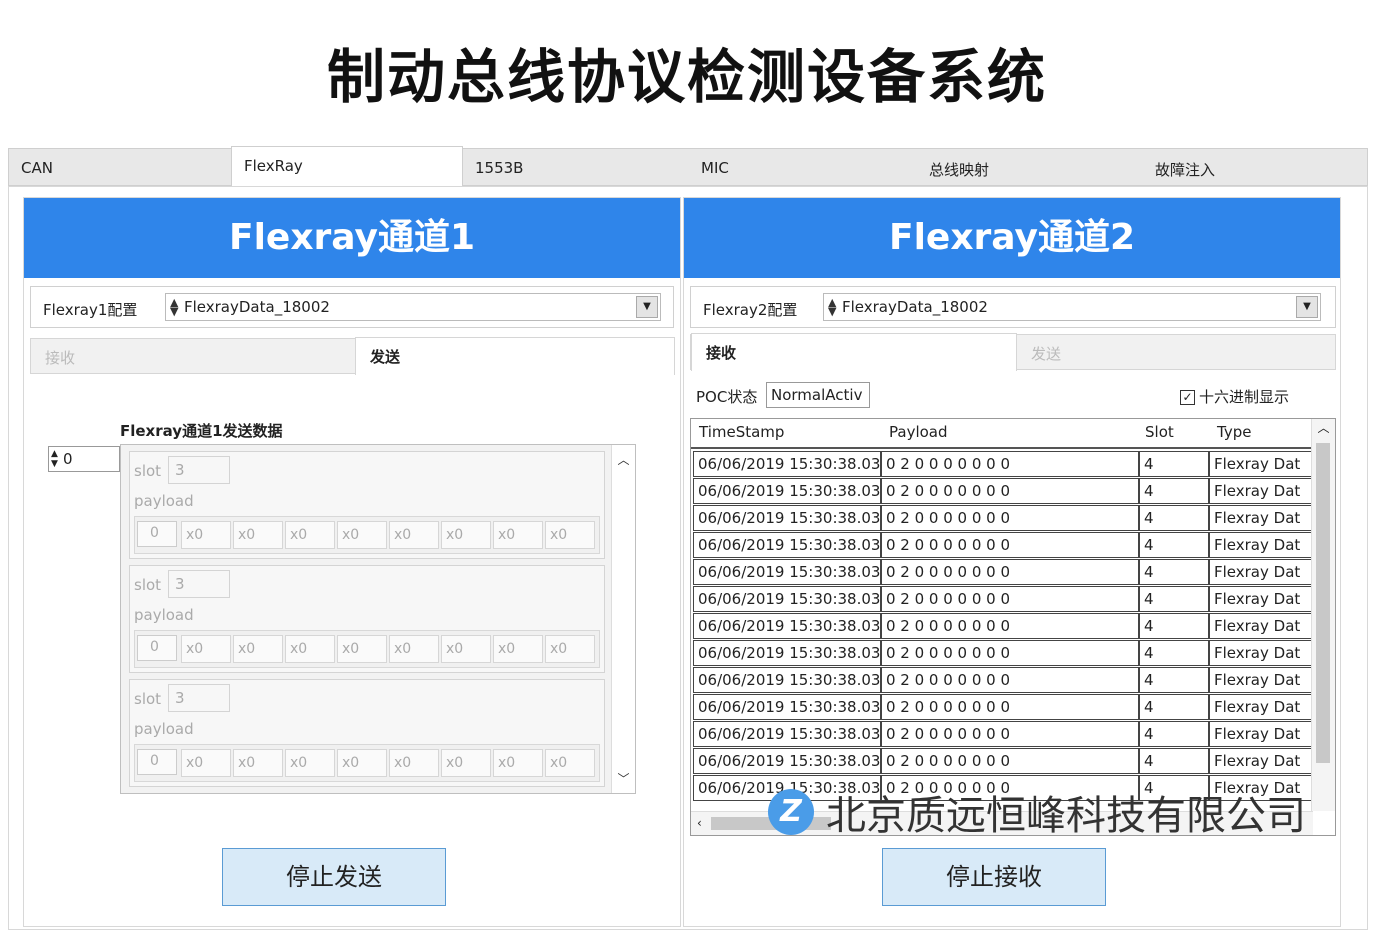  Describe the element at coordinates (1002, 434) in the screenshot. I see `table-header: TimeStamp Payload Slot Type` at that location.